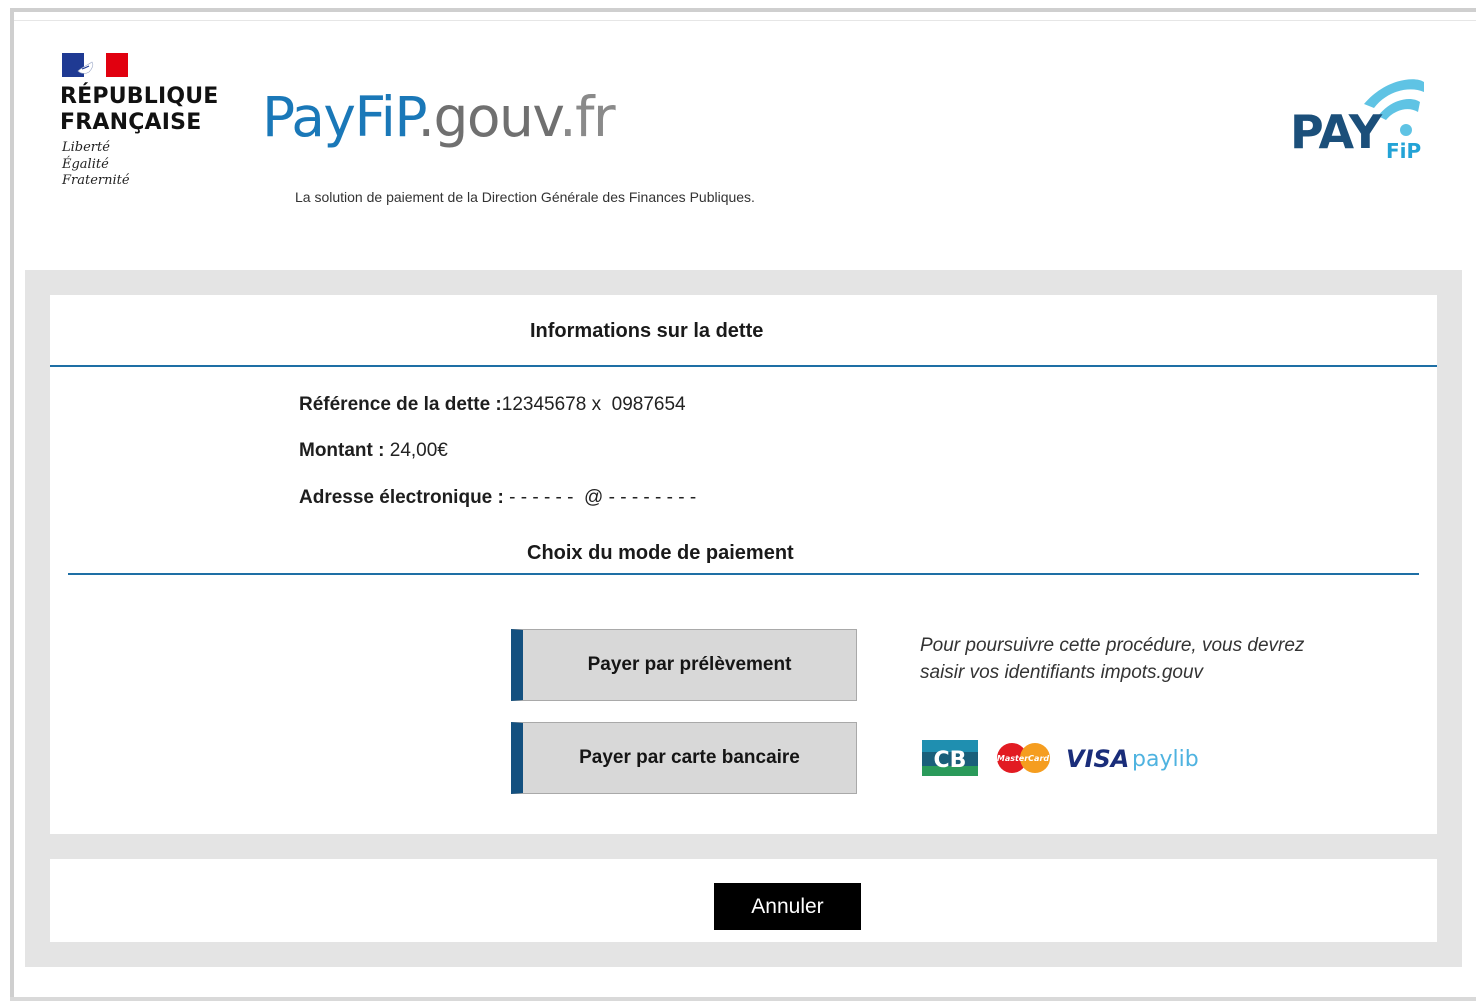 The height and width of the screenshot is (1001, 1476). I want to click on debt-amount: Montant : 24,00€, so click(373, 451).